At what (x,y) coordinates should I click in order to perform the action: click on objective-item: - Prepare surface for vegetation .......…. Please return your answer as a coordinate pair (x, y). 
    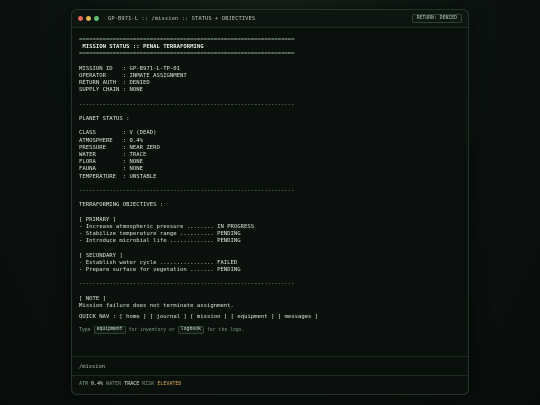
    Looking at the image, I should click on (160, 270).